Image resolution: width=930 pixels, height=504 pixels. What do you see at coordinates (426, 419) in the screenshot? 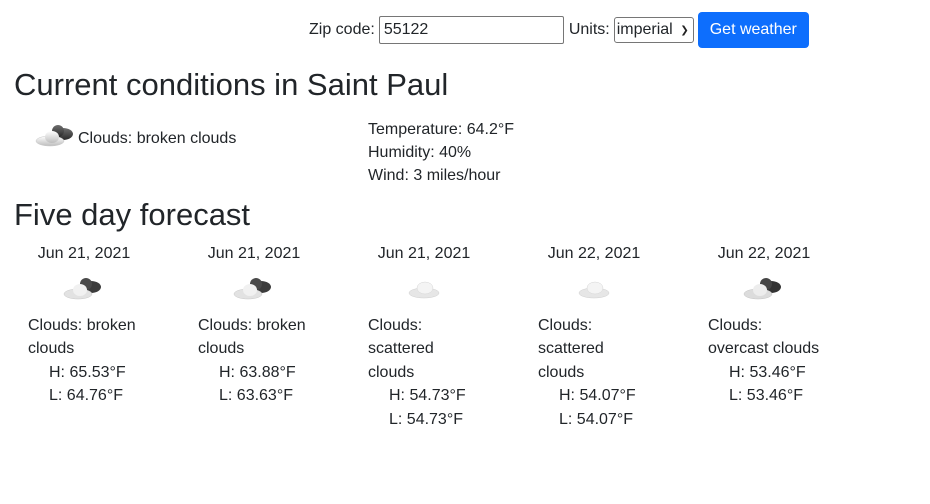
I see `forecast-low: L: 54.73°F` at bounding box center [426, 419].